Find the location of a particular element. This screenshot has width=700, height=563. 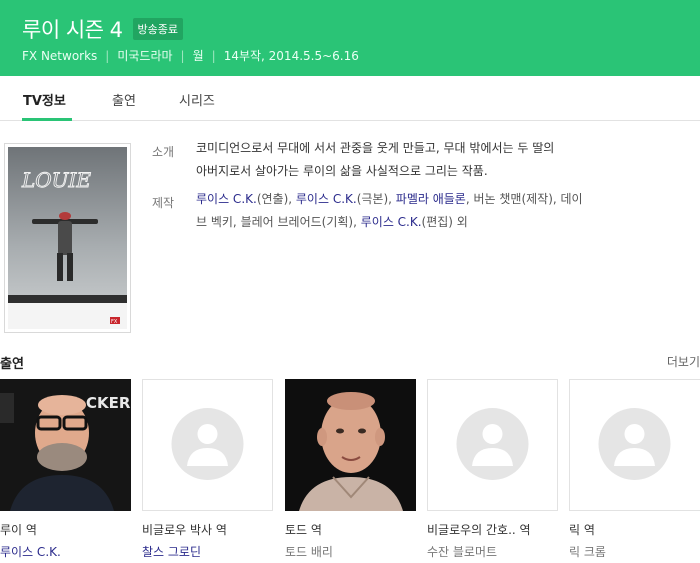

poster-image: LOUIE FX is located at coordinates (67, 238).